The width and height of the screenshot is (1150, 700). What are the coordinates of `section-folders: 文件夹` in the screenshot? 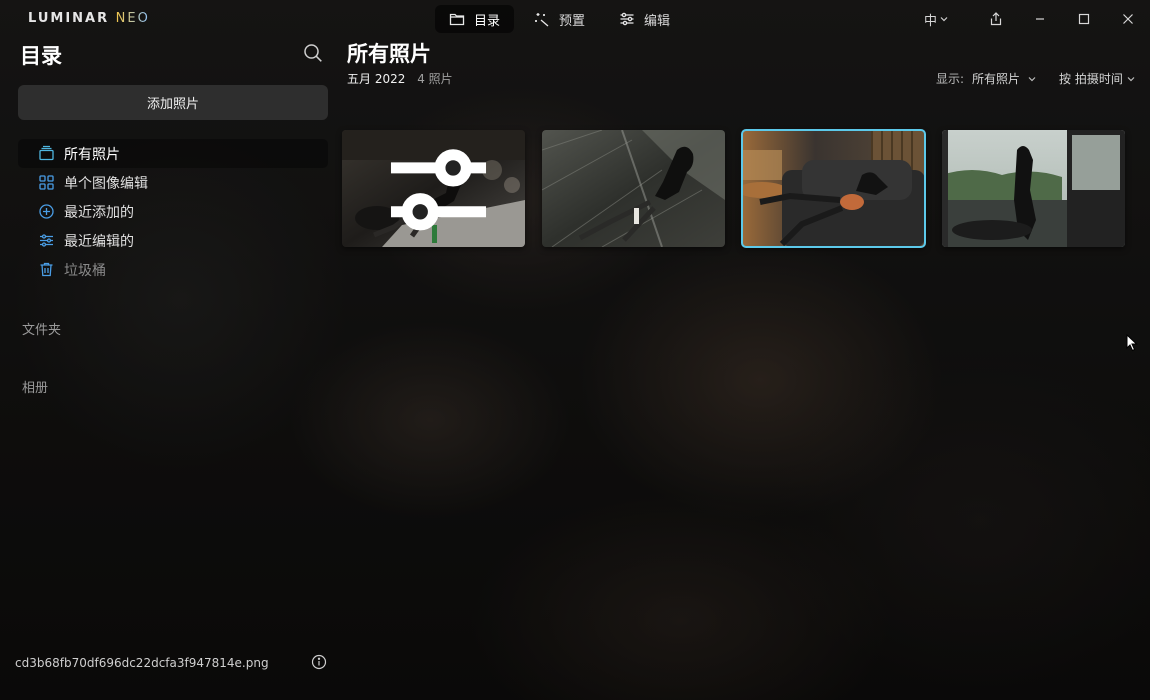 It's located at (41, 328).